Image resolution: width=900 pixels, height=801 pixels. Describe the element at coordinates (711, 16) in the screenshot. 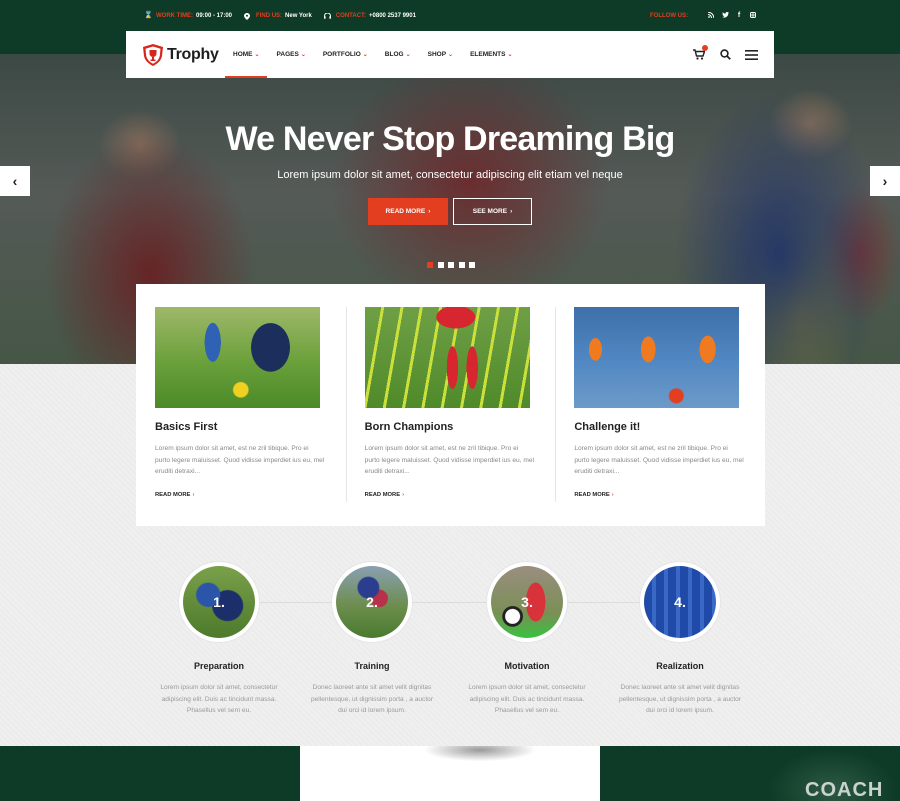

I see `rss-icon` at that location.